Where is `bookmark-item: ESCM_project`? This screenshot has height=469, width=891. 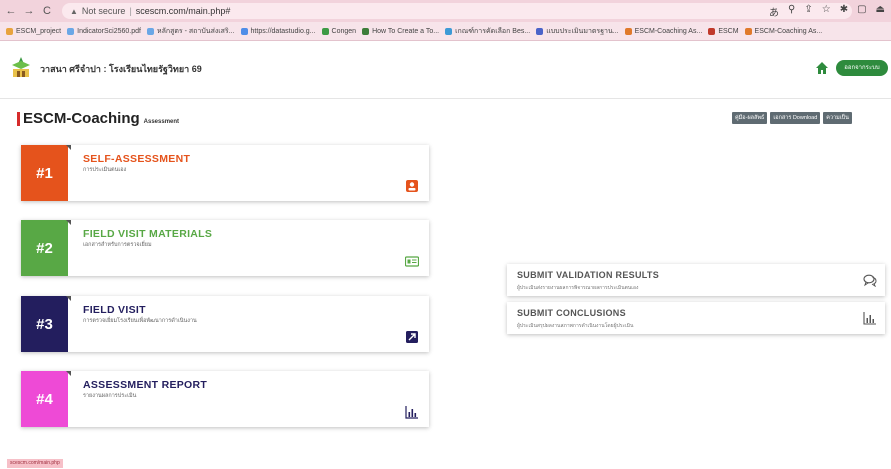 bookmark-item: ESCM_project is located at coordinates (34, 31).